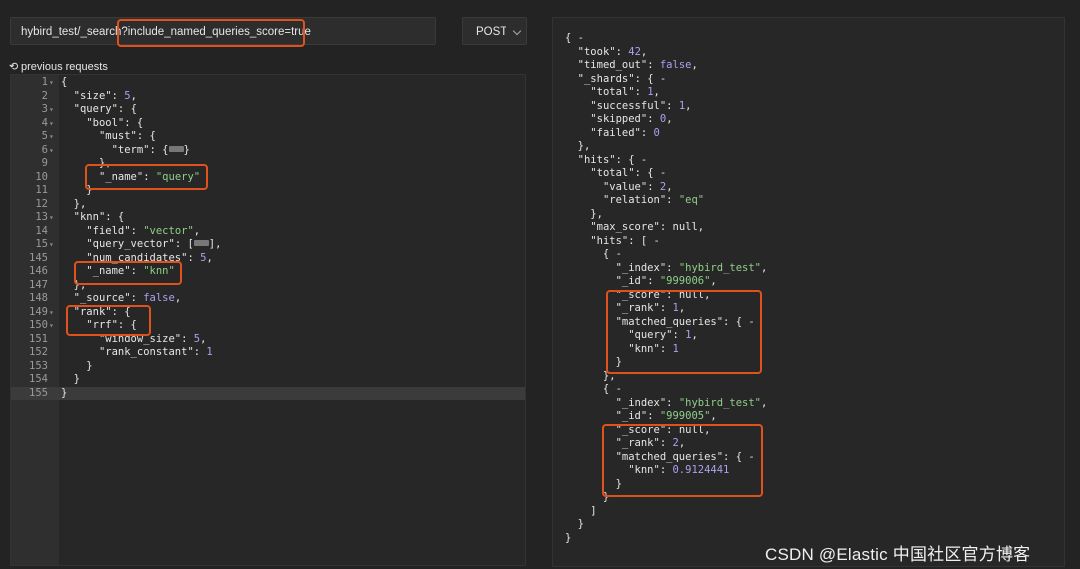 The height and width of the screenshot is (569, 1080). What do you see at coordinates (268, 367) in the screenshot?
I see `editor-line: 153 }` at bounding box center [268, 367].